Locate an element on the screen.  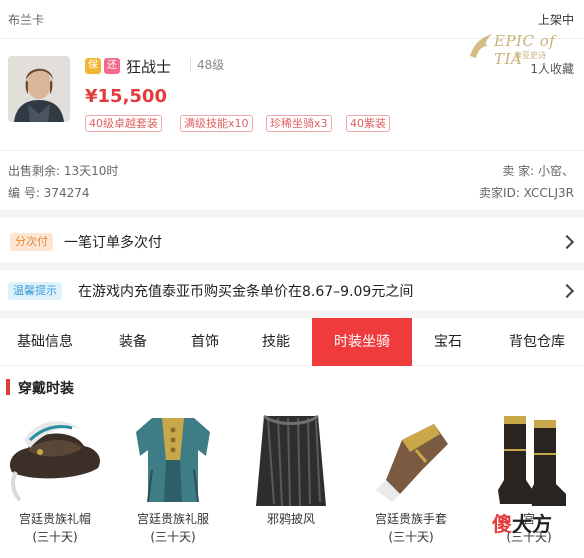
character-name: 狂战士 is located at coordinates (149, 67).